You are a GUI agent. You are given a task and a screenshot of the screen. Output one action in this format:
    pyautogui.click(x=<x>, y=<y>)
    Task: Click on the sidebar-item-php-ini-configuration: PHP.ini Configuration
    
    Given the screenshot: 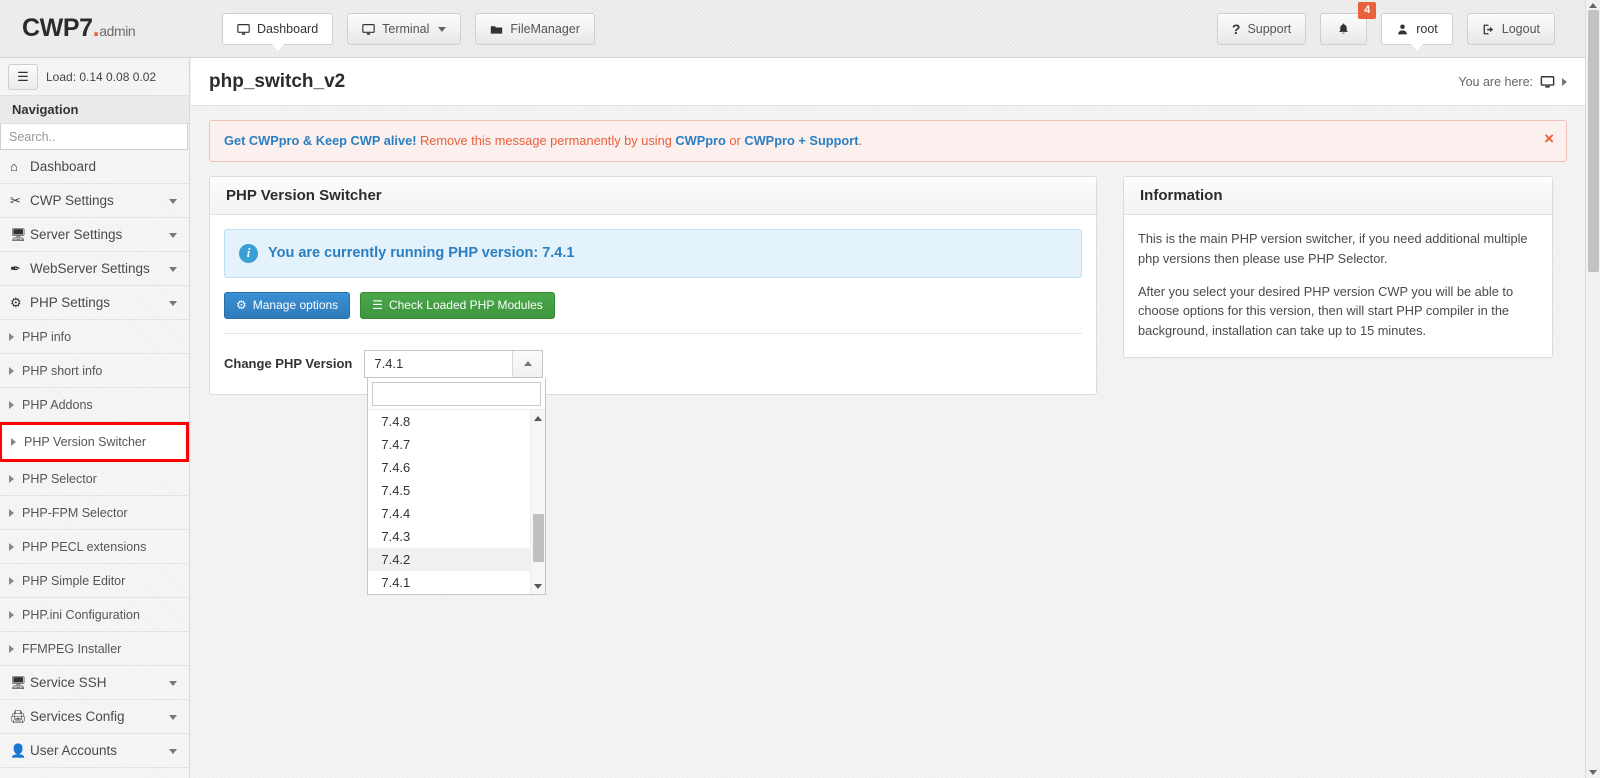 What is the action you would take?
    pyautogui.click(x=94, y=615)
    